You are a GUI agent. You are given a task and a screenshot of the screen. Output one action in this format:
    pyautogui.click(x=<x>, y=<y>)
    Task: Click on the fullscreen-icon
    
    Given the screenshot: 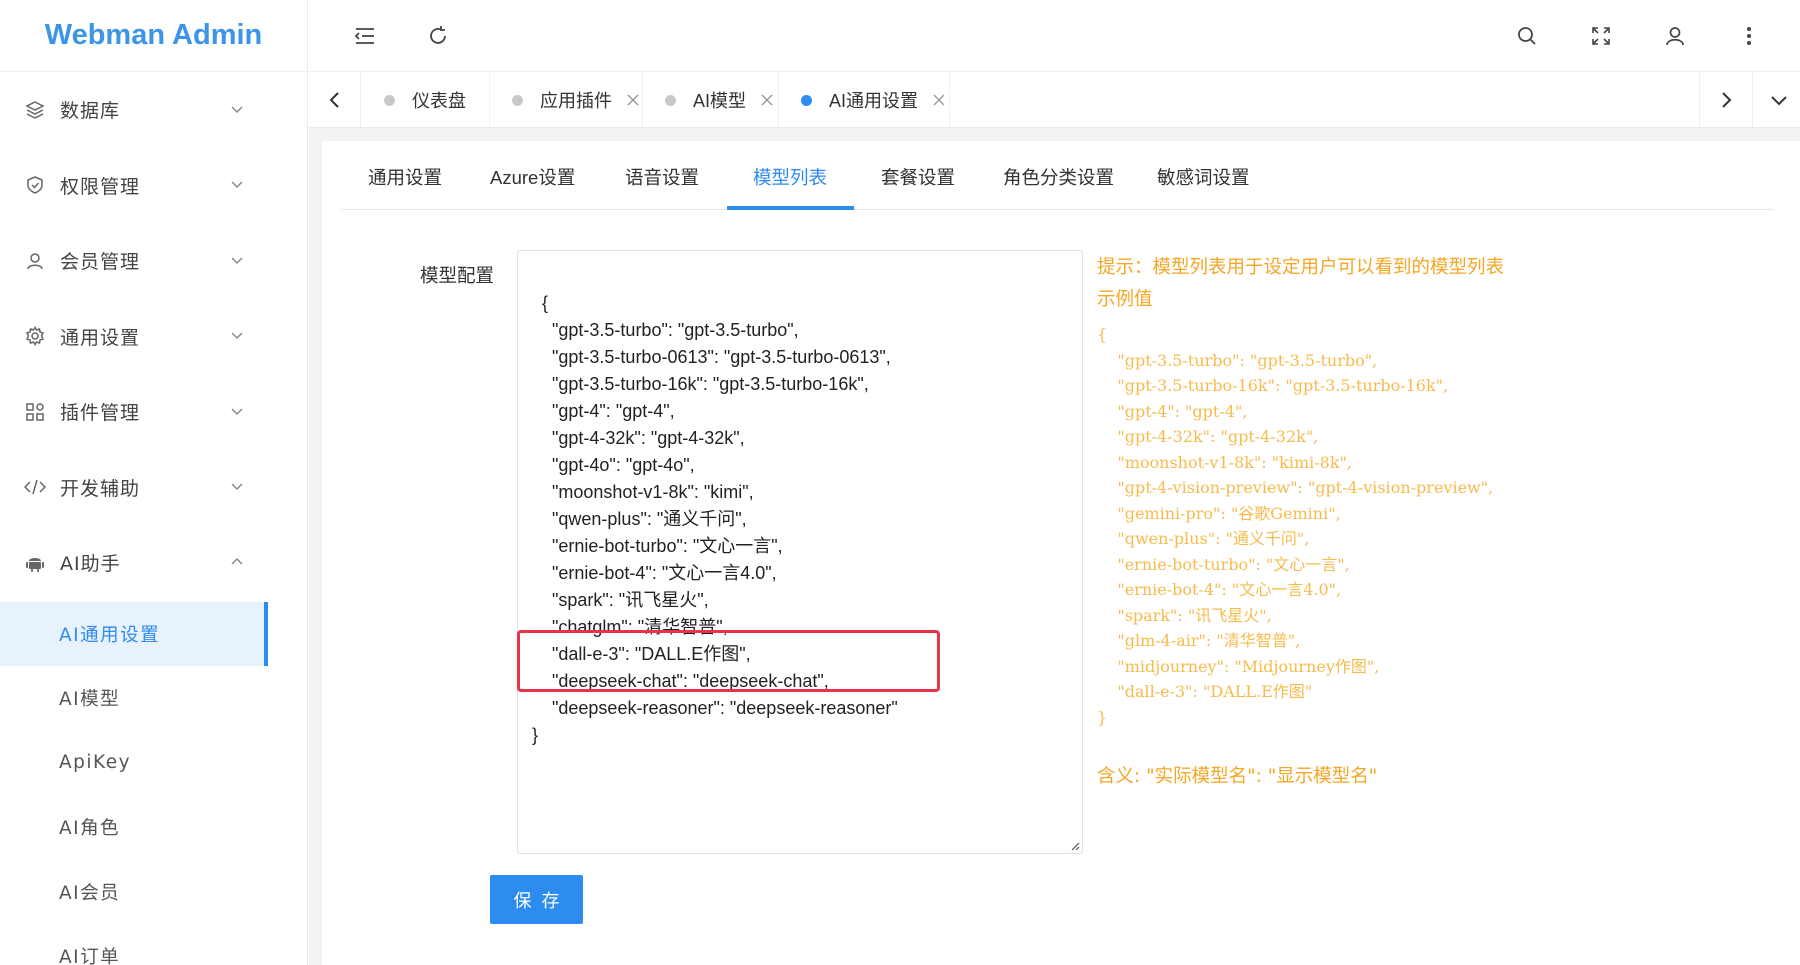 What is the action you would take?
    pyautogui.click(x=1601, y=36)
    